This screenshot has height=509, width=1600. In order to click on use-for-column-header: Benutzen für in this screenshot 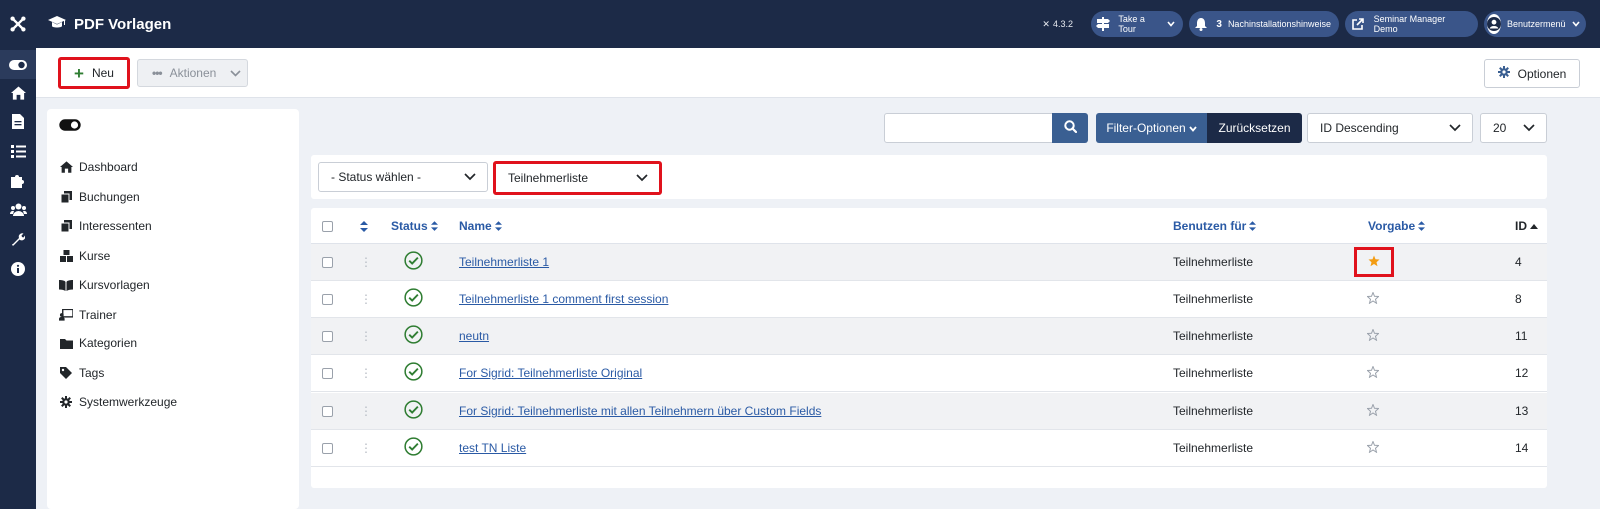, I will do `click(1215, 226)`.